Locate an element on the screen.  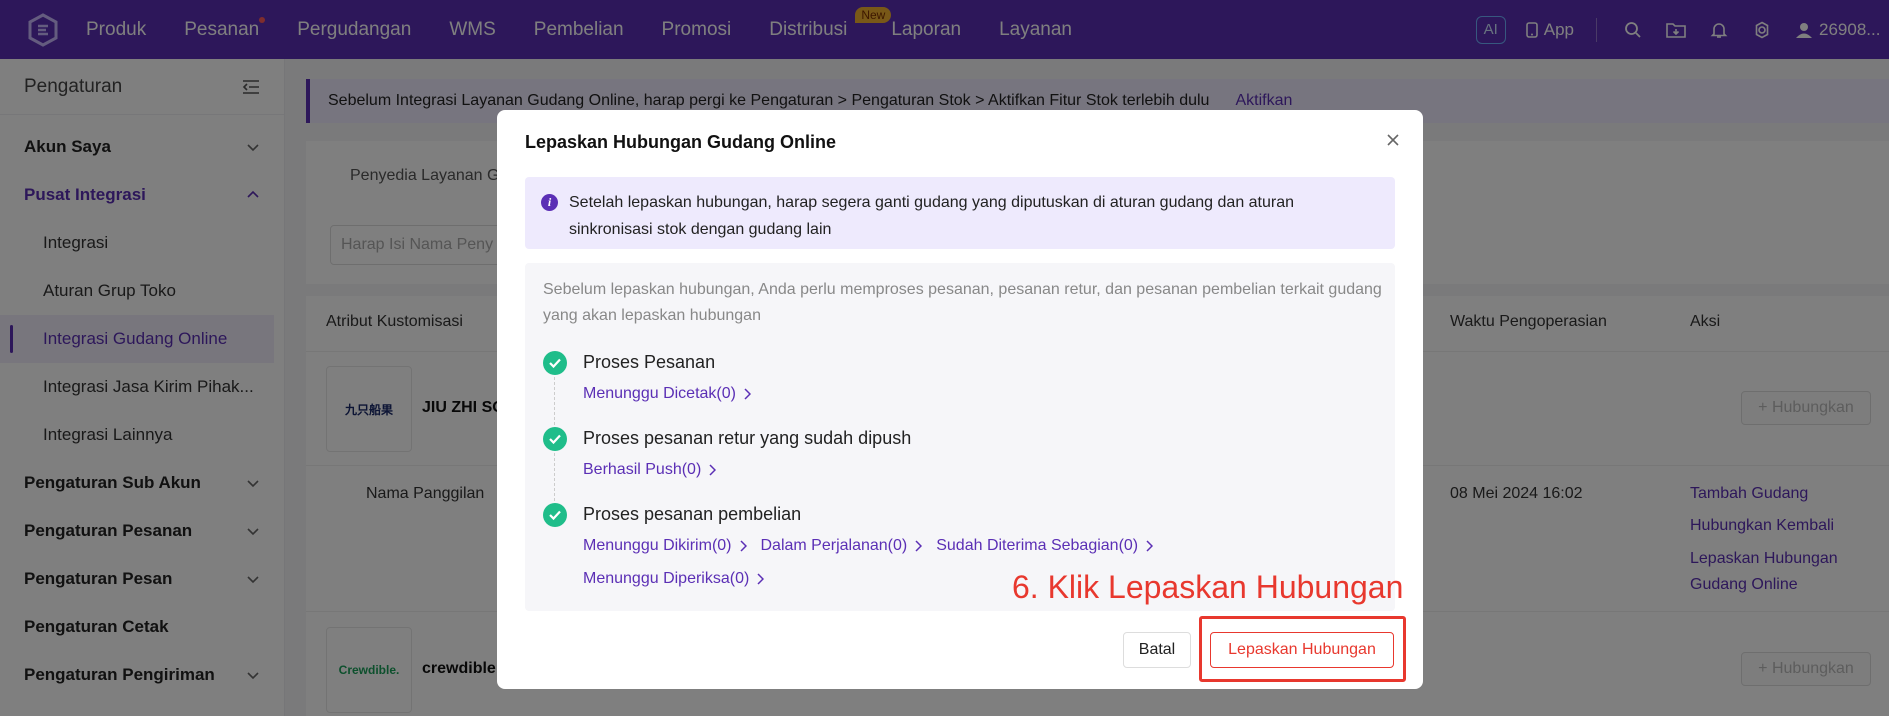
cancel-button: Batal is located at coordinates (1157, 650).